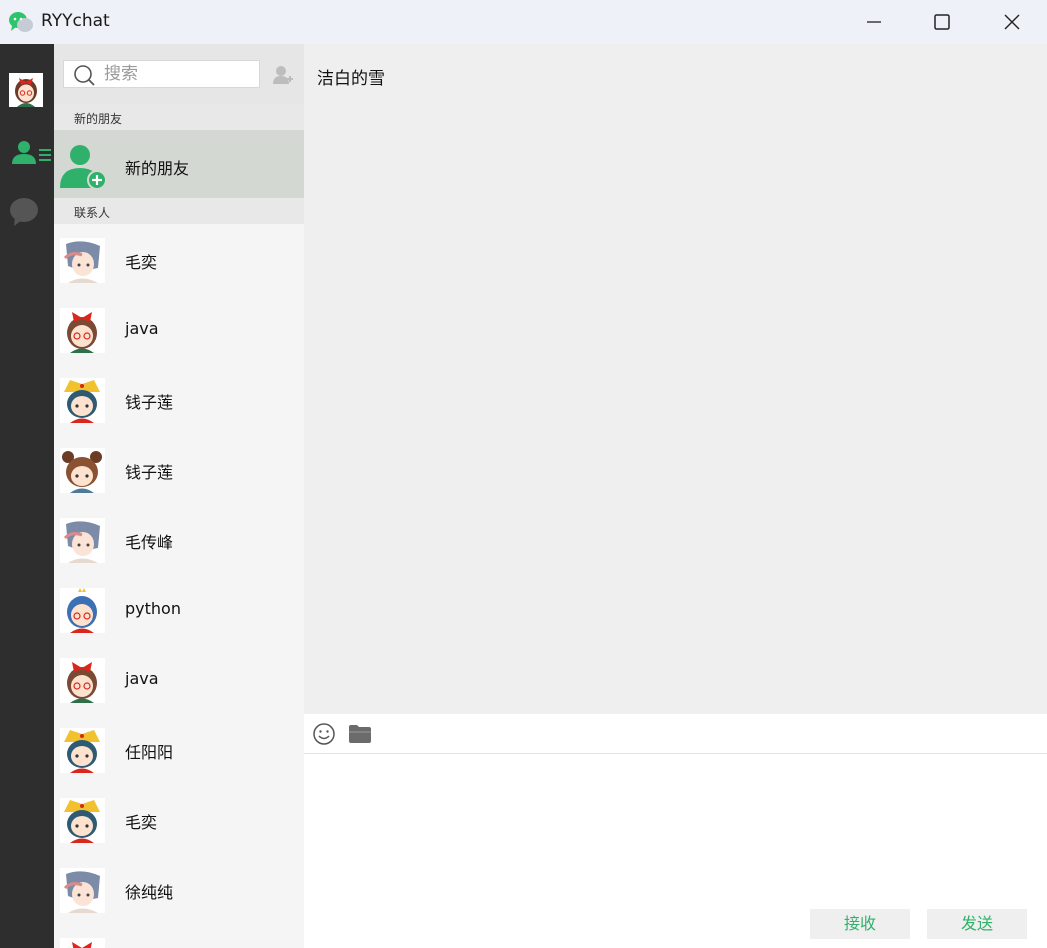  Describe the element at coordinates (149, 892) in the screenshot. I see `contact-name: 徐纯纯` at that location.